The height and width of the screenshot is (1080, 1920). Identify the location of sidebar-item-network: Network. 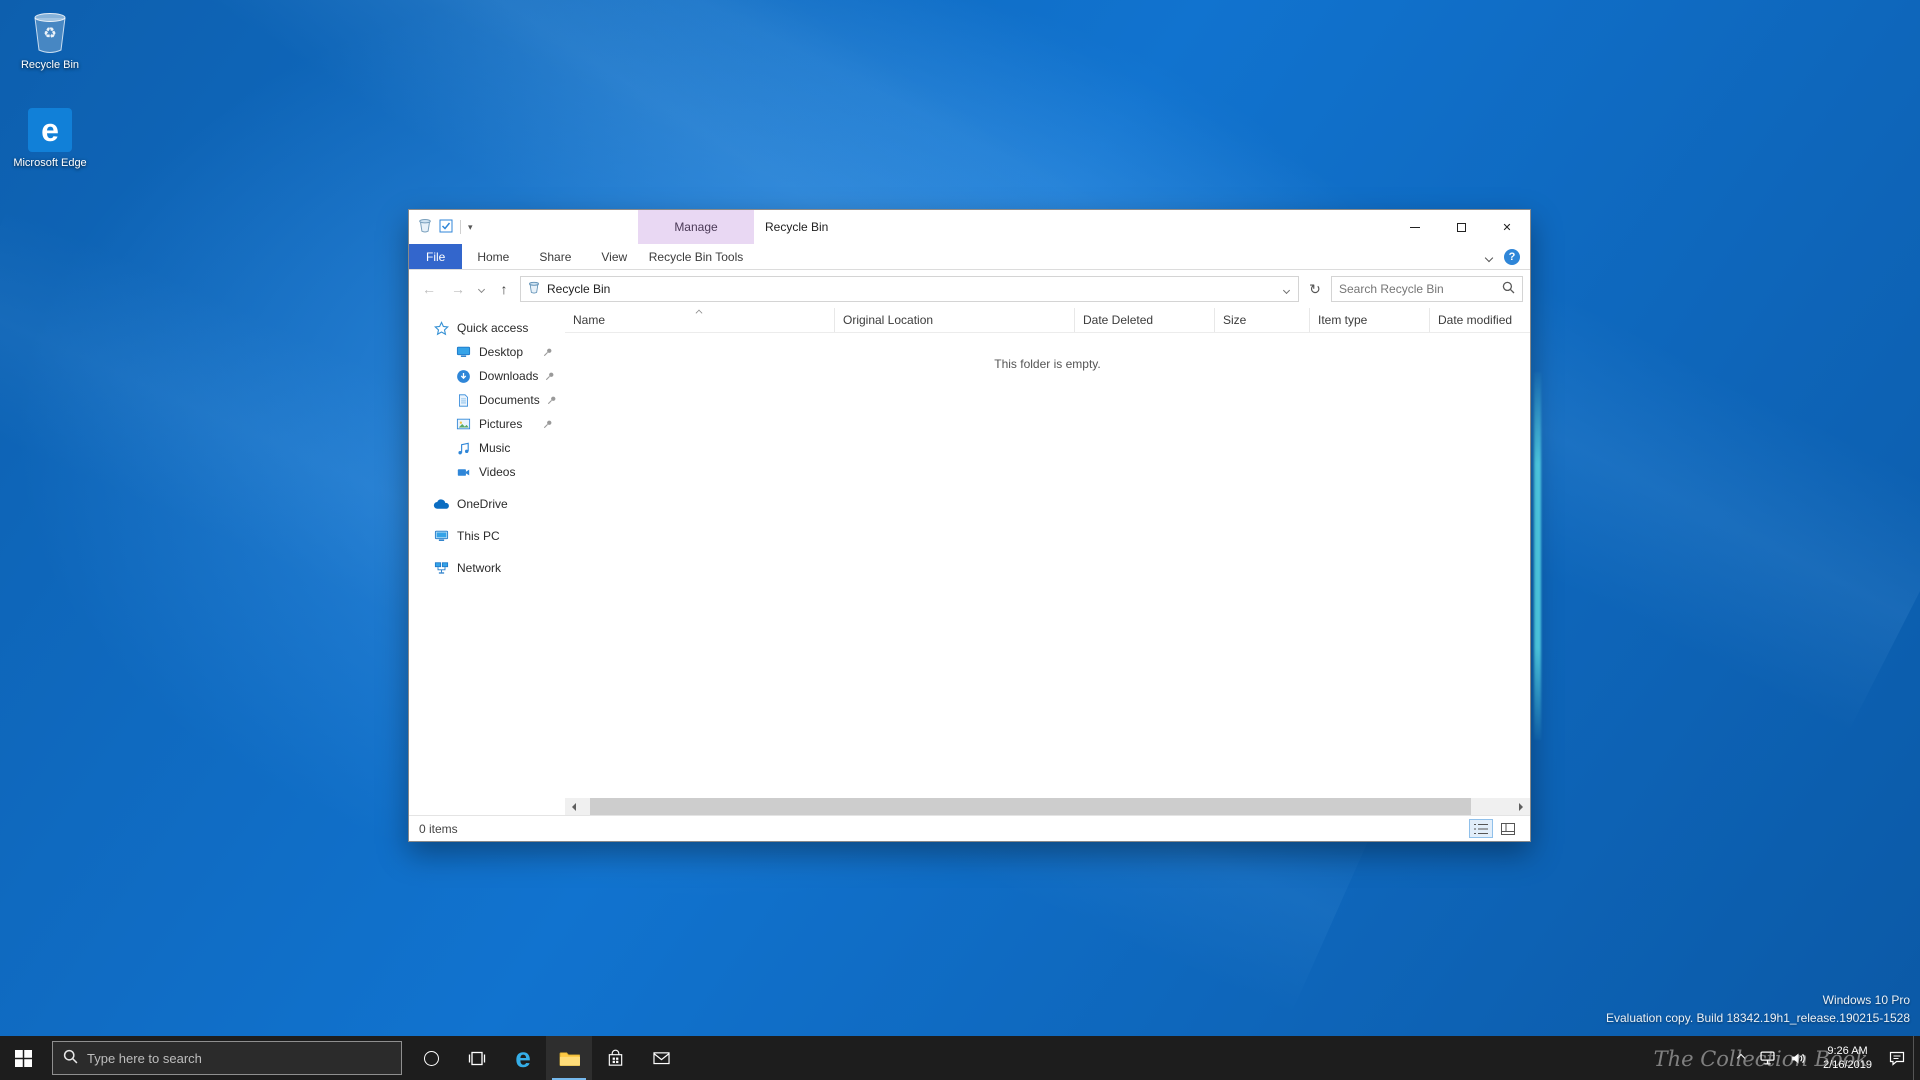
(487, 568).